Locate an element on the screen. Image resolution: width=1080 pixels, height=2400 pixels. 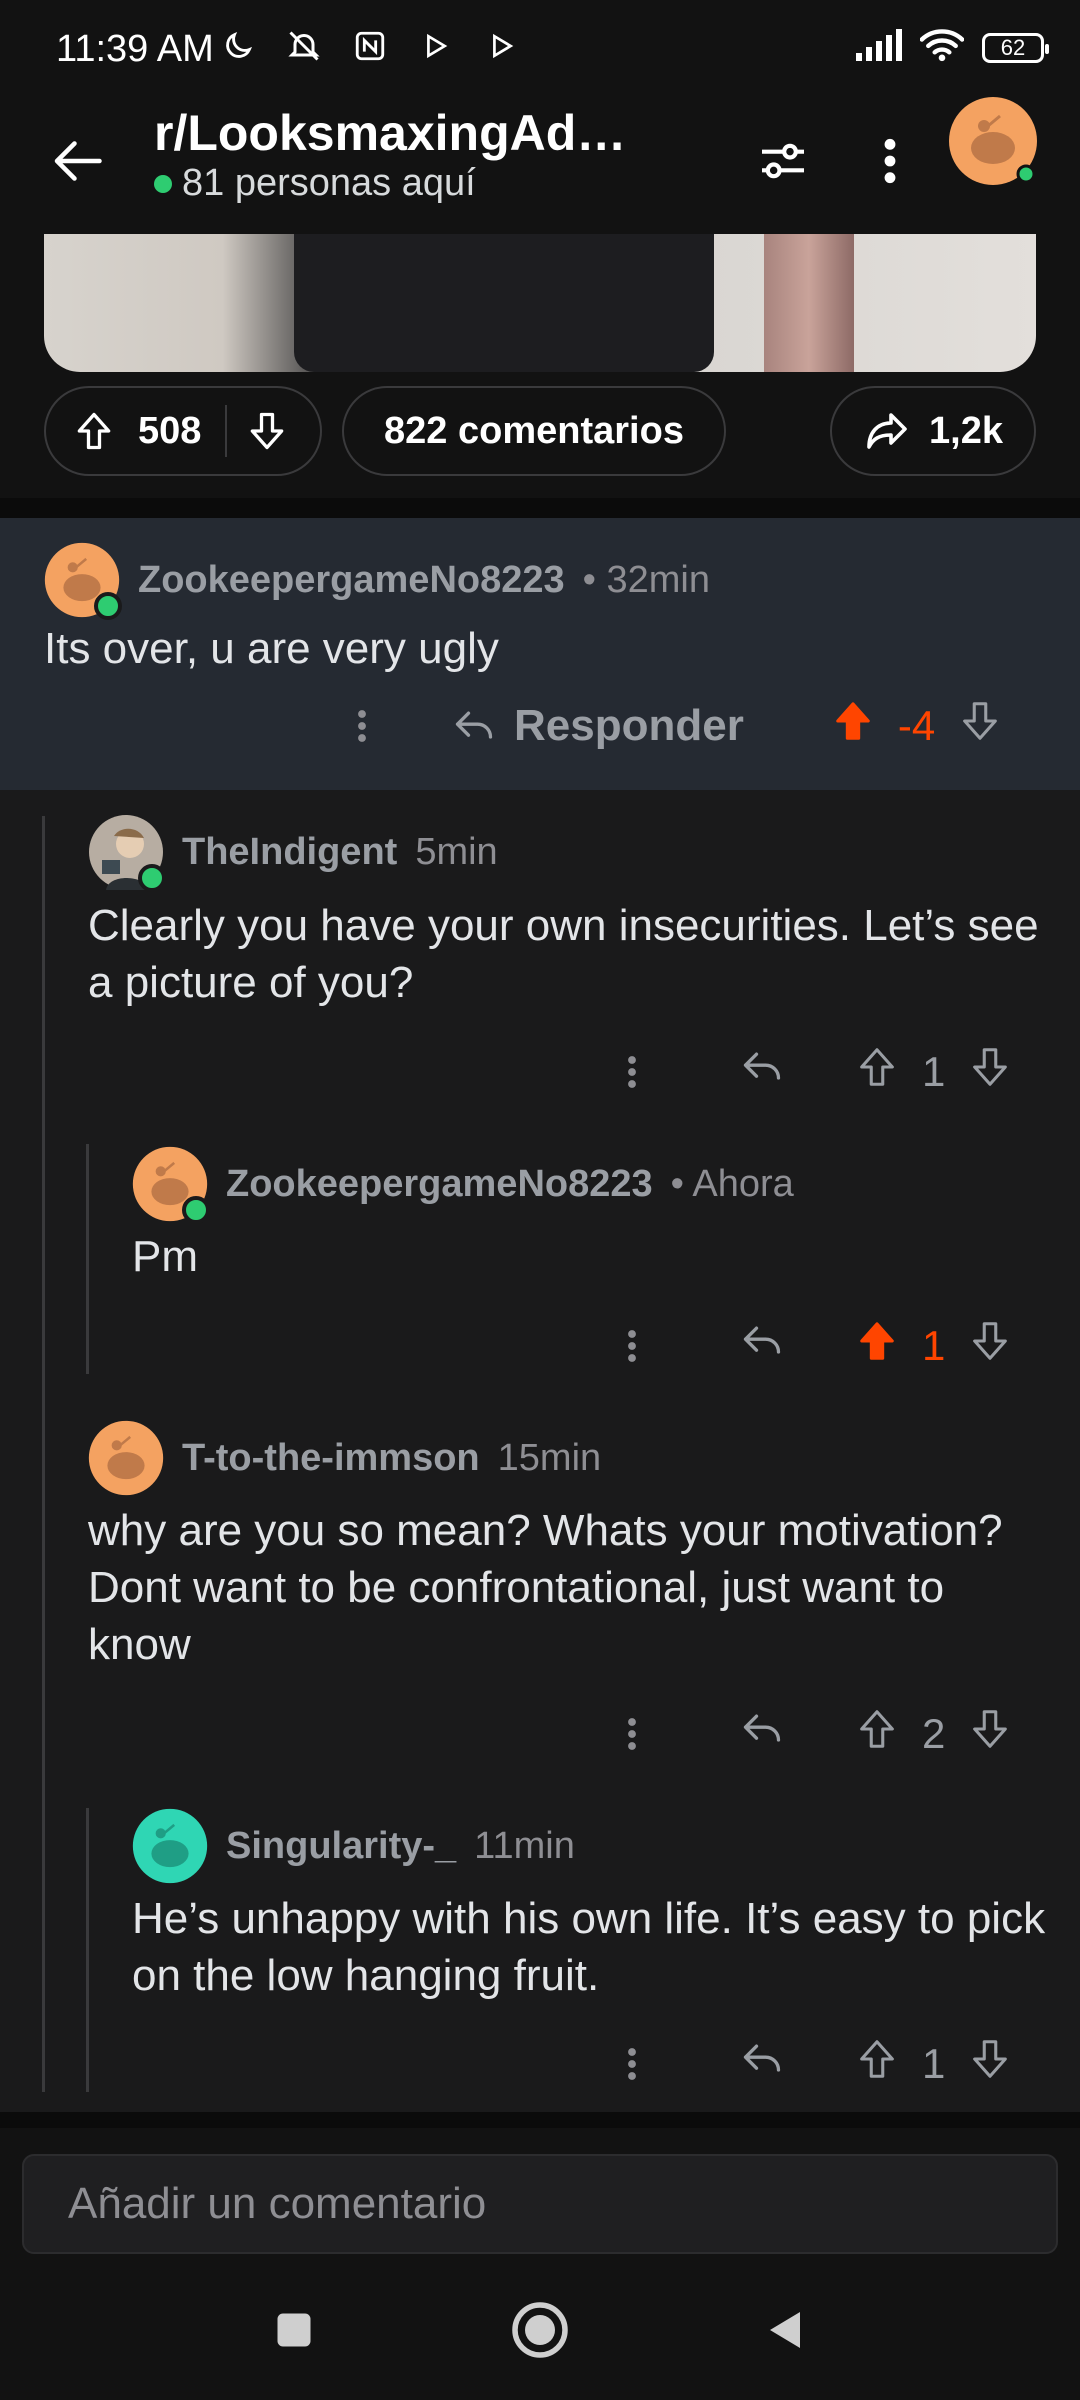
back-button is located at coordinates (77, 161).